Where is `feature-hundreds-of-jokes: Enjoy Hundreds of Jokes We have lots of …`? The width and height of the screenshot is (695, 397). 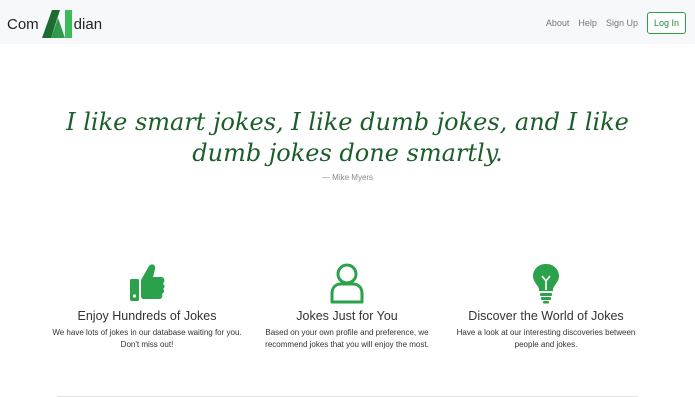
feature-hundreds-of-jokes: Enjoy Hundreds of Jokes We have lots of … is located at coordinates (147, 306).